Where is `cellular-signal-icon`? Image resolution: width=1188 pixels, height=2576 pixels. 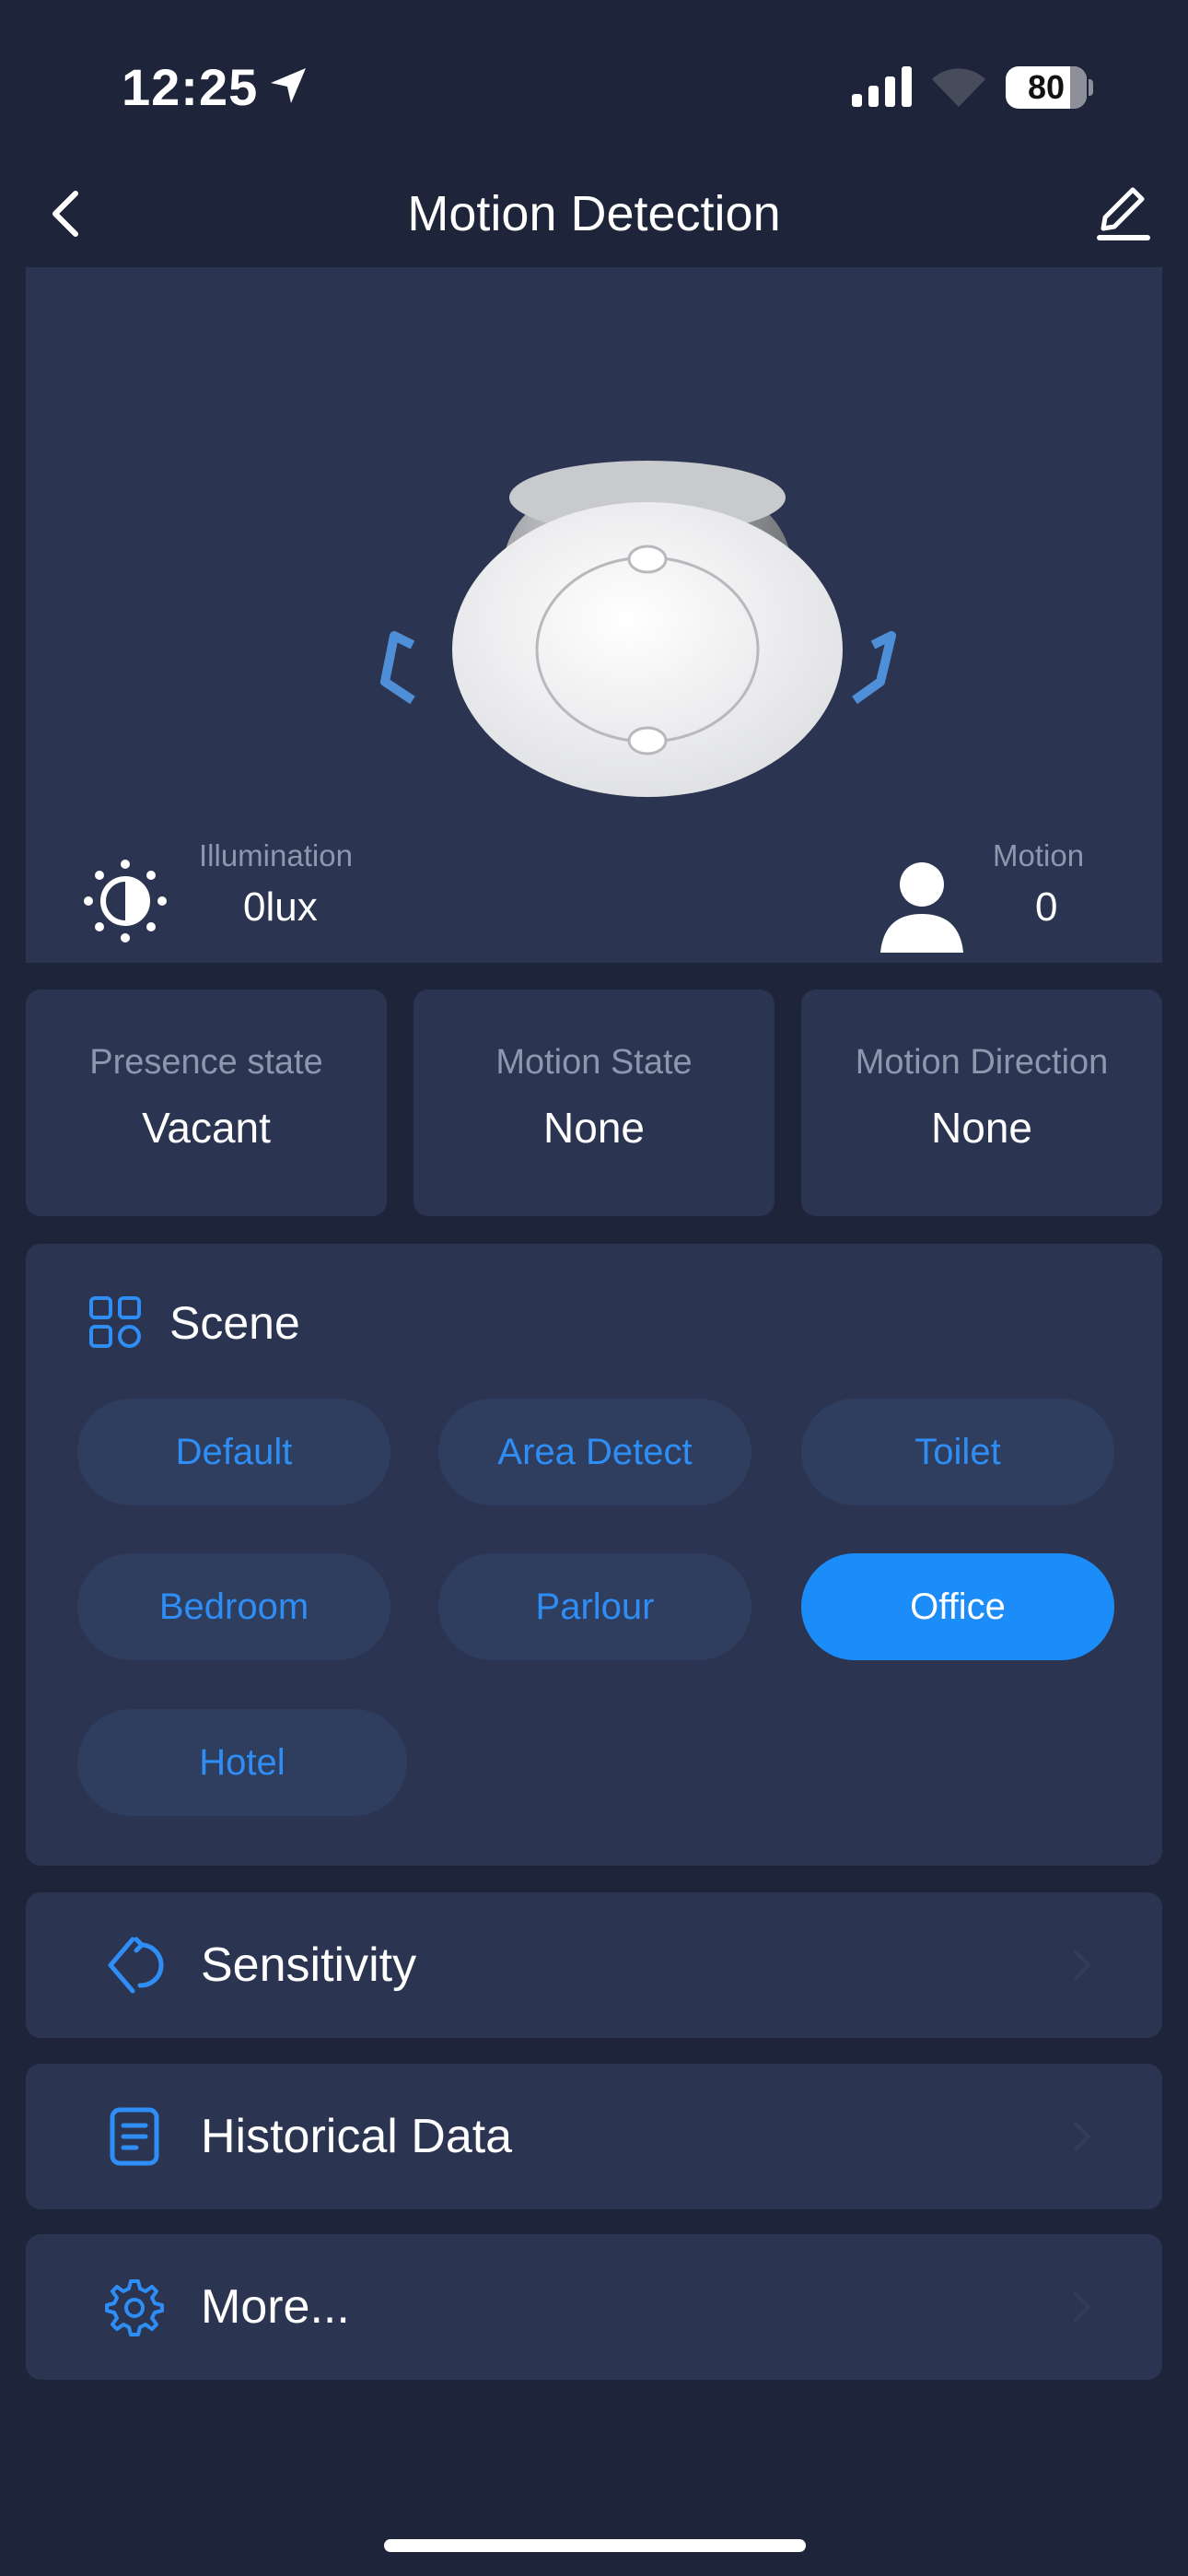 cellular-signal-icon is located at coordinates (882, 86).